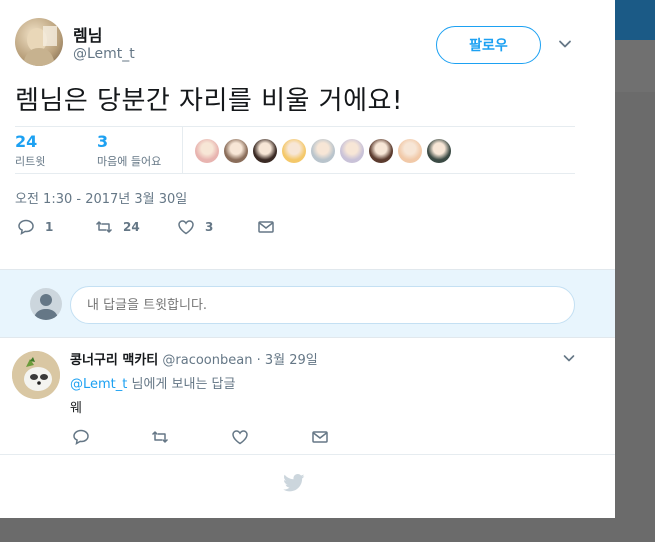  I want to click on retweets-count: 24, so click(26, 141).